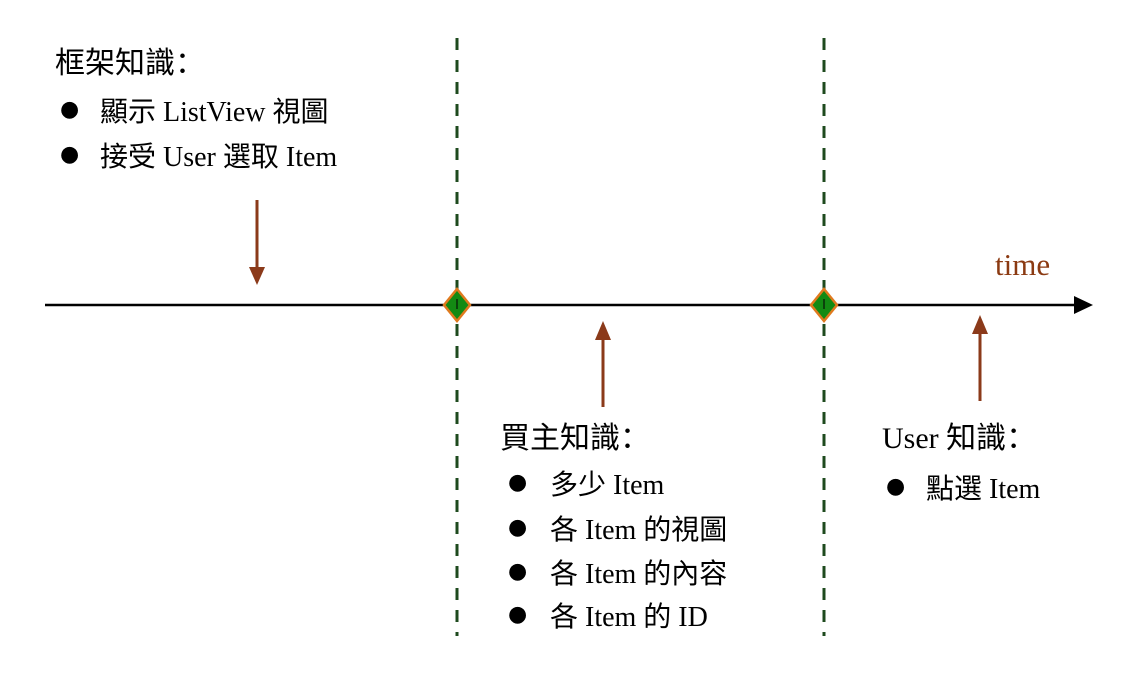  I want to click on list-item: ● 接受 User 選取 Item, so click(198, 155).